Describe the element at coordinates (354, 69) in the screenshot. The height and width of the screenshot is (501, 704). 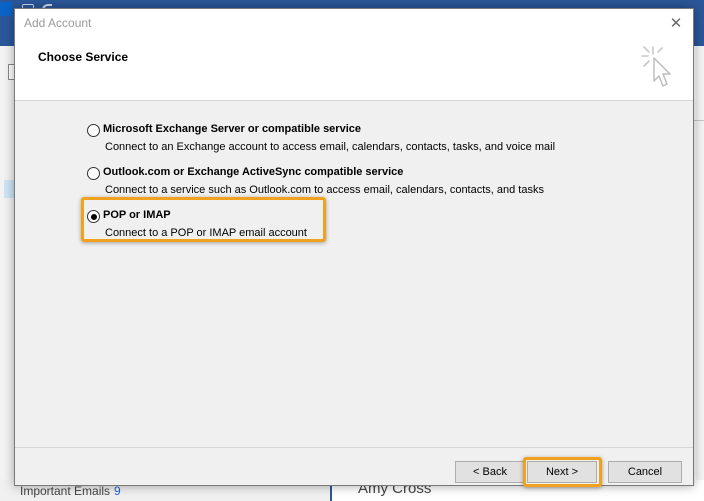
I see `dialog-header: Choose Service` at that location.